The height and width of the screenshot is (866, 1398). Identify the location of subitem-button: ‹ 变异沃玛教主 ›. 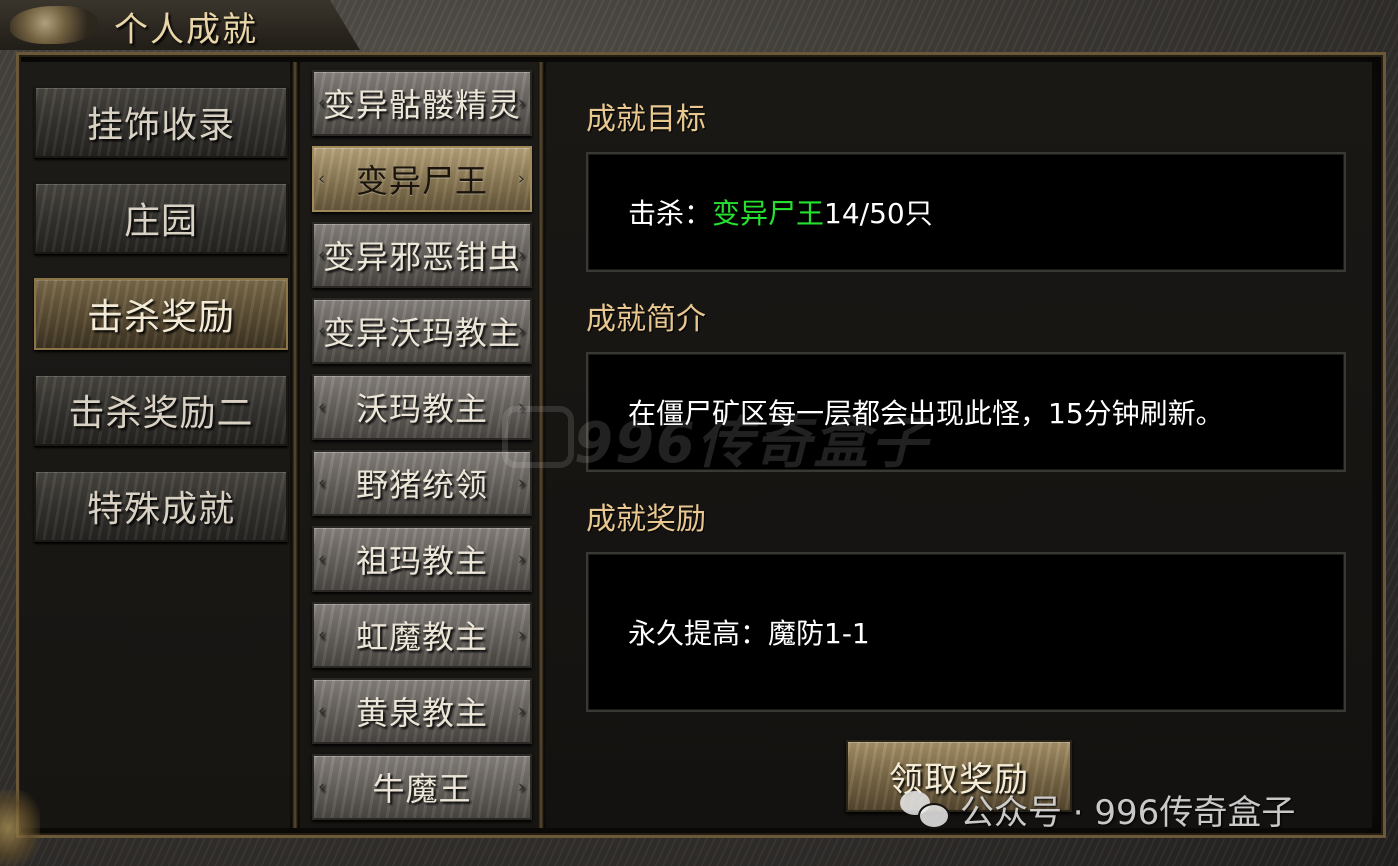
(422, 331).